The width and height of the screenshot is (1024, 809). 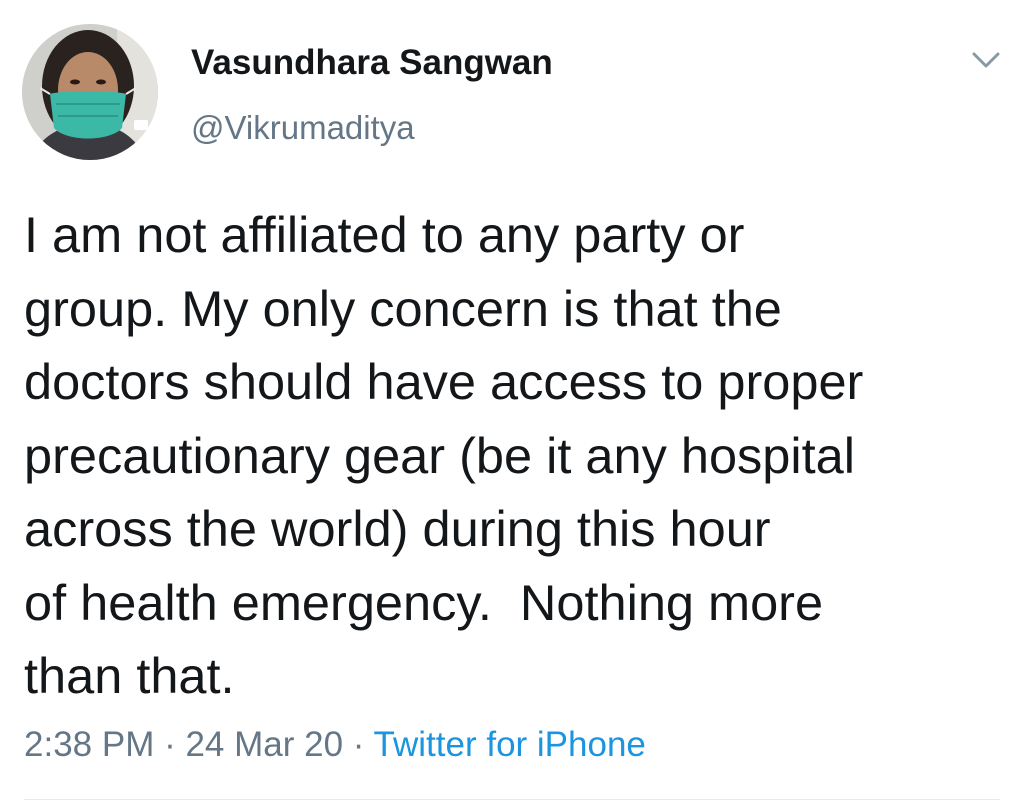 What do you see at coordinates (403, 308) in the screenshot?
I see `tweet-text-line: group. My only concern is that the` at bounding box center [403, 308].